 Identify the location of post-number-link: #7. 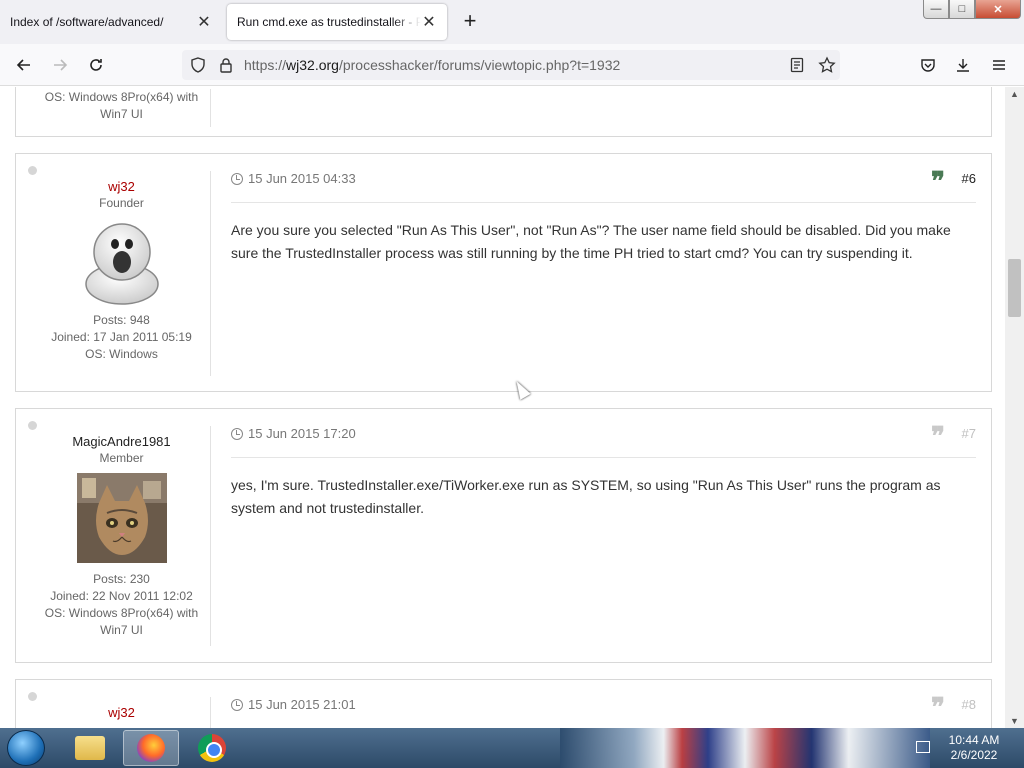
(969, 433).